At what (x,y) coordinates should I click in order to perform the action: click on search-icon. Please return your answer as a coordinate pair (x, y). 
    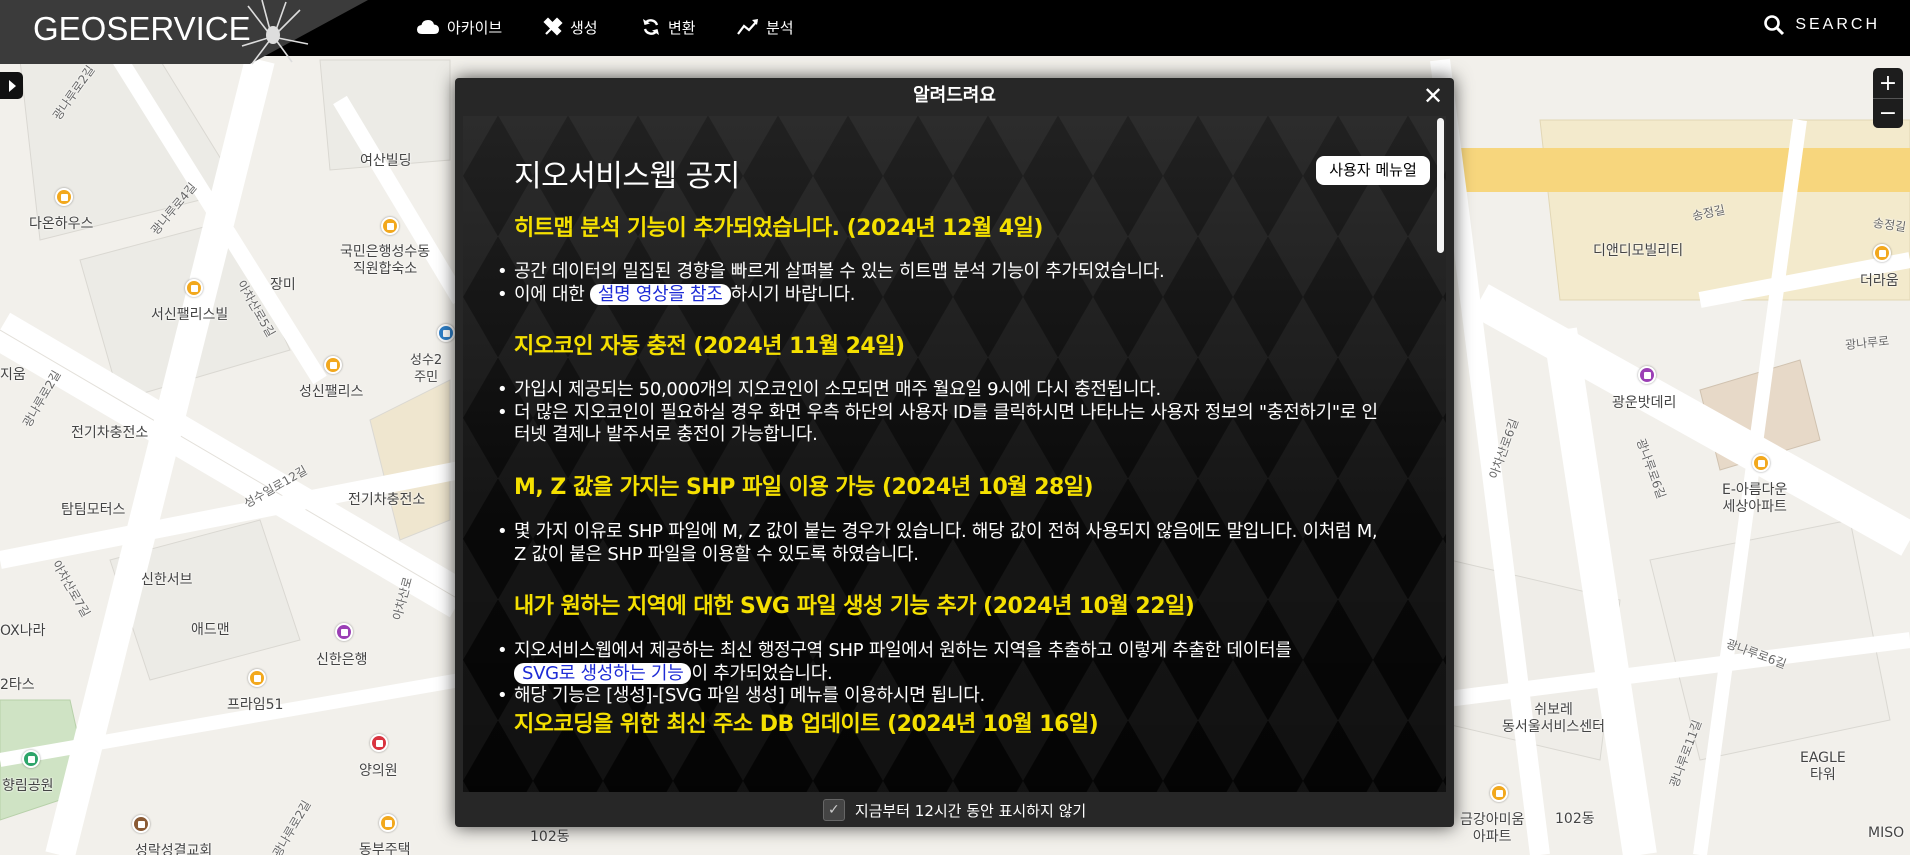
    Looking at the image, I should click on (1774, 25).